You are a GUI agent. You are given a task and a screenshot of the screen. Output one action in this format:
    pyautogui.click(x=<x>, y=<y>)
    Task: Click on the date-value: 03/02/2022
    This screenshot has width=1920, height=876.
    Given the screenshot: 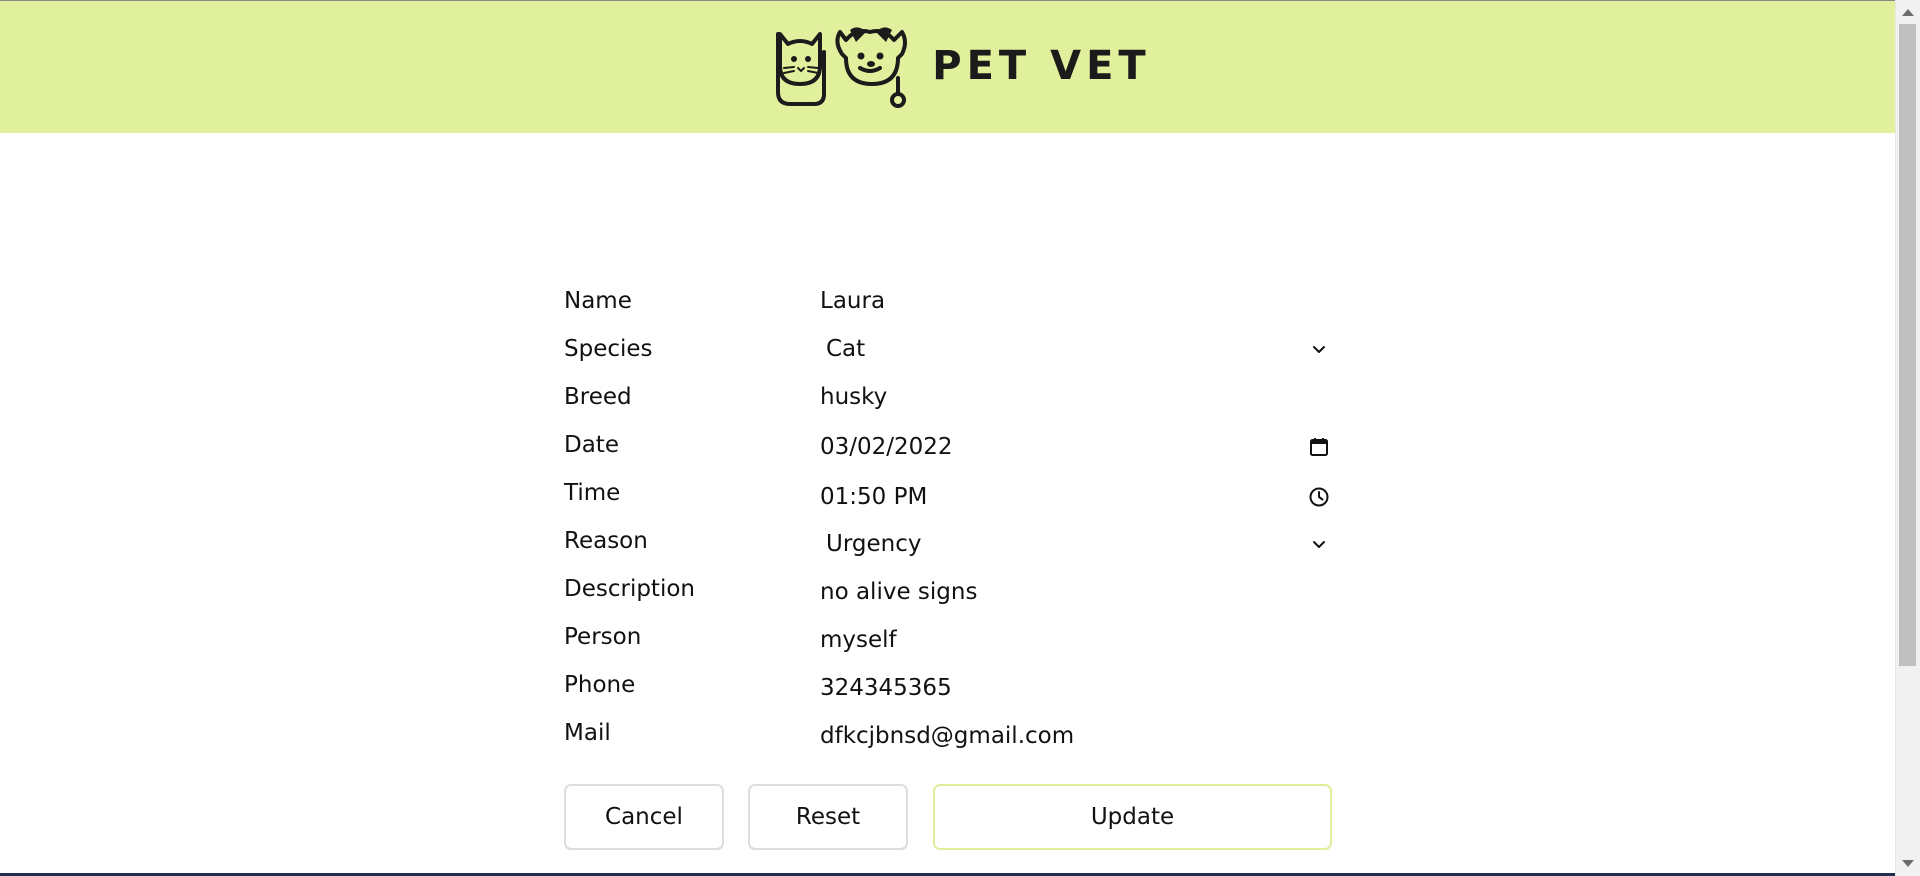 What is the action you would take?
    pyautogui.click(x=886, y=447)
    